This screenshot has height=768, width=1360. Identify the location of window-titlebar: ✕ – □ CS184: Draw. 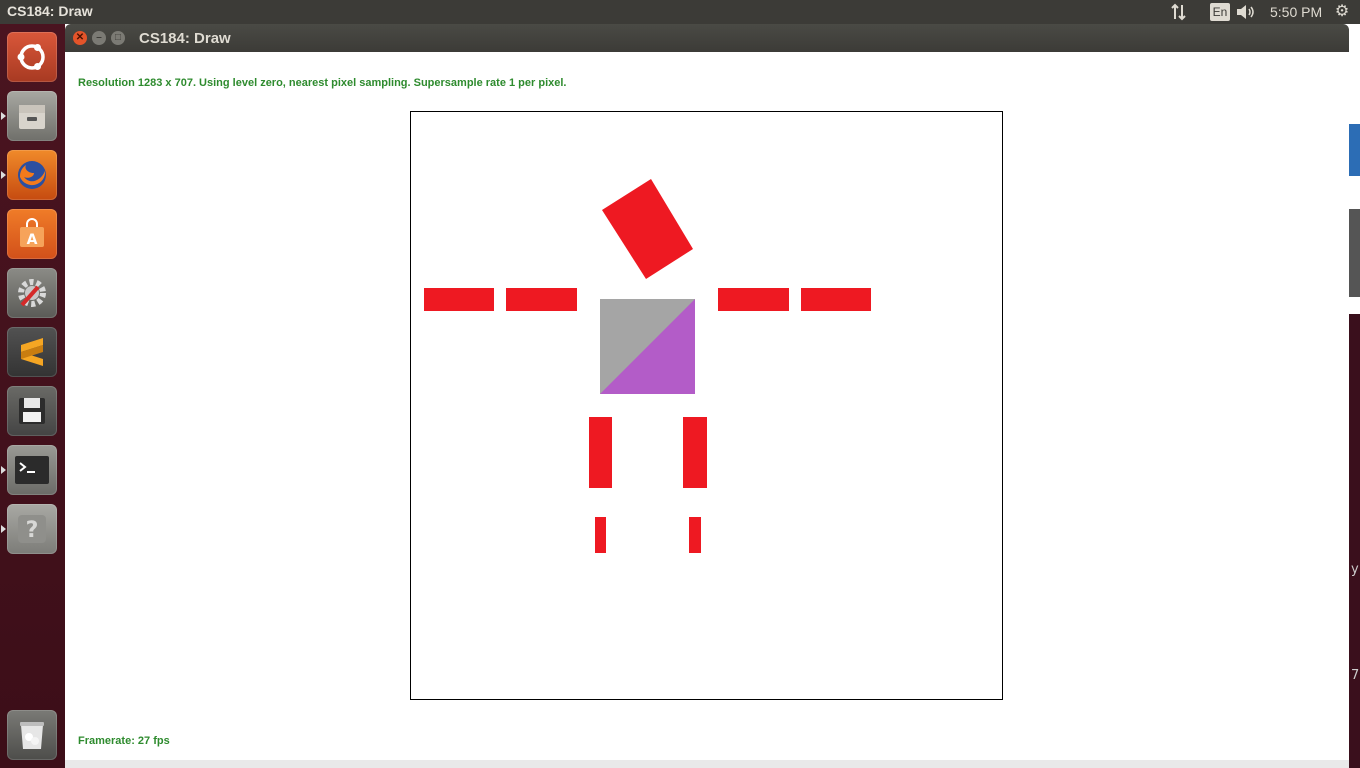
(707, 38).